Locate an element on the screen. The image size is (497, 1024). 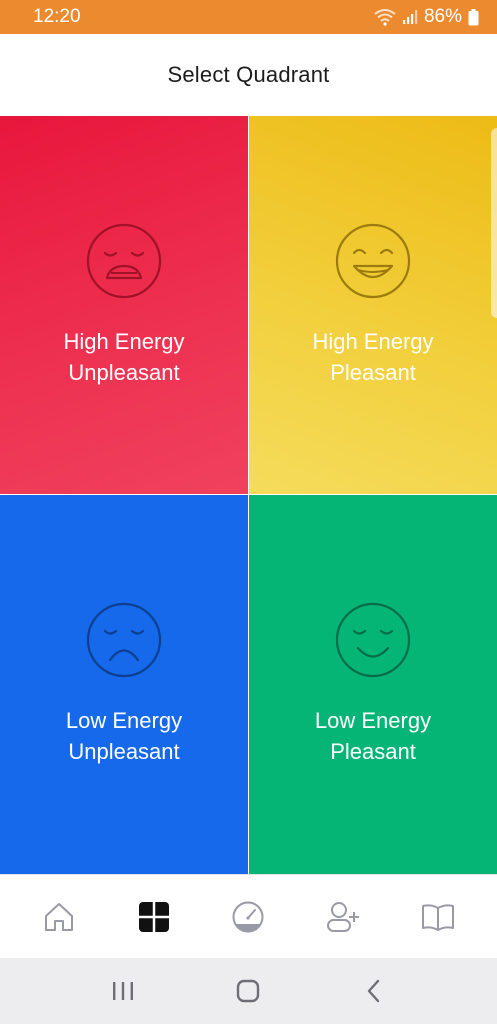
recents-icon is located at coordinates (122, 991).